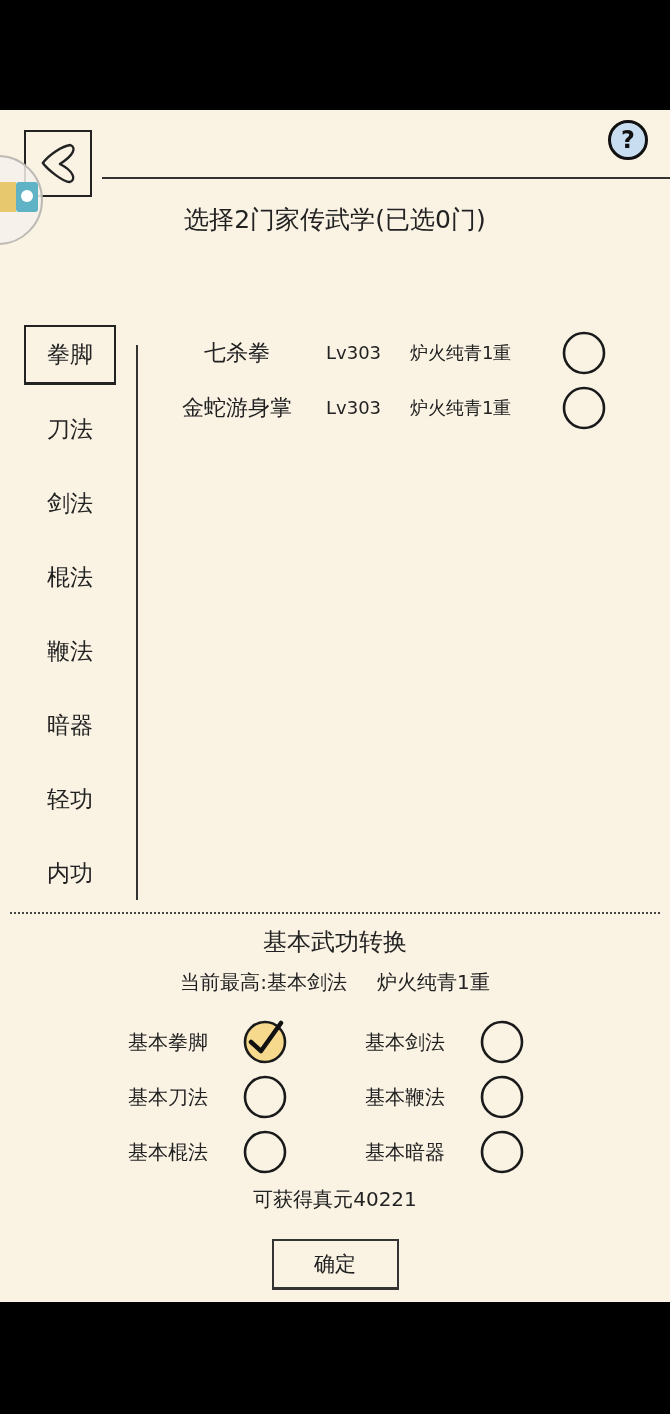  I want to click on category-tab: 棍法, so click(70, 577).